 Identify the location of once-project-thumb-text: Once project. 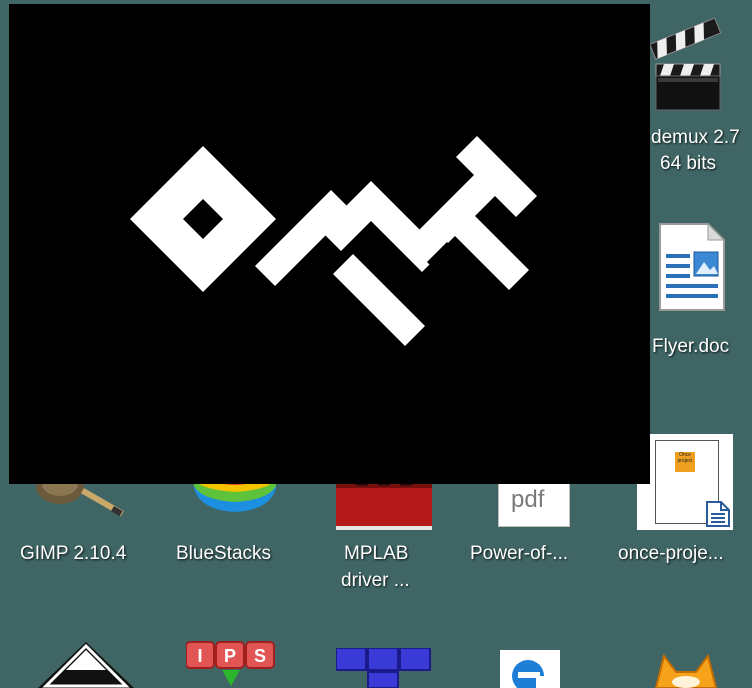
(685, 462).